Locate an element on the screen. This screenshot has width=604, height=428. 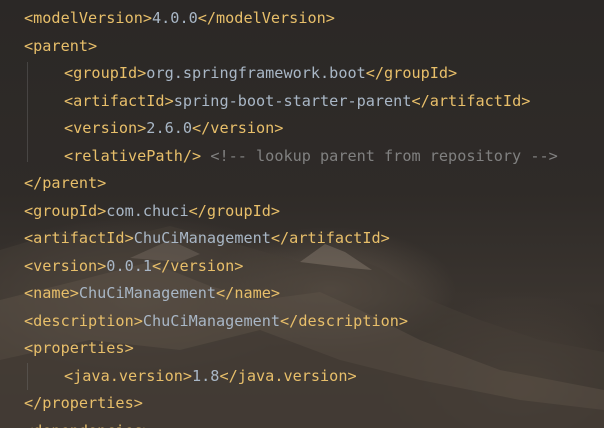
code-line: <parent> is located at coordinates (60, 46).